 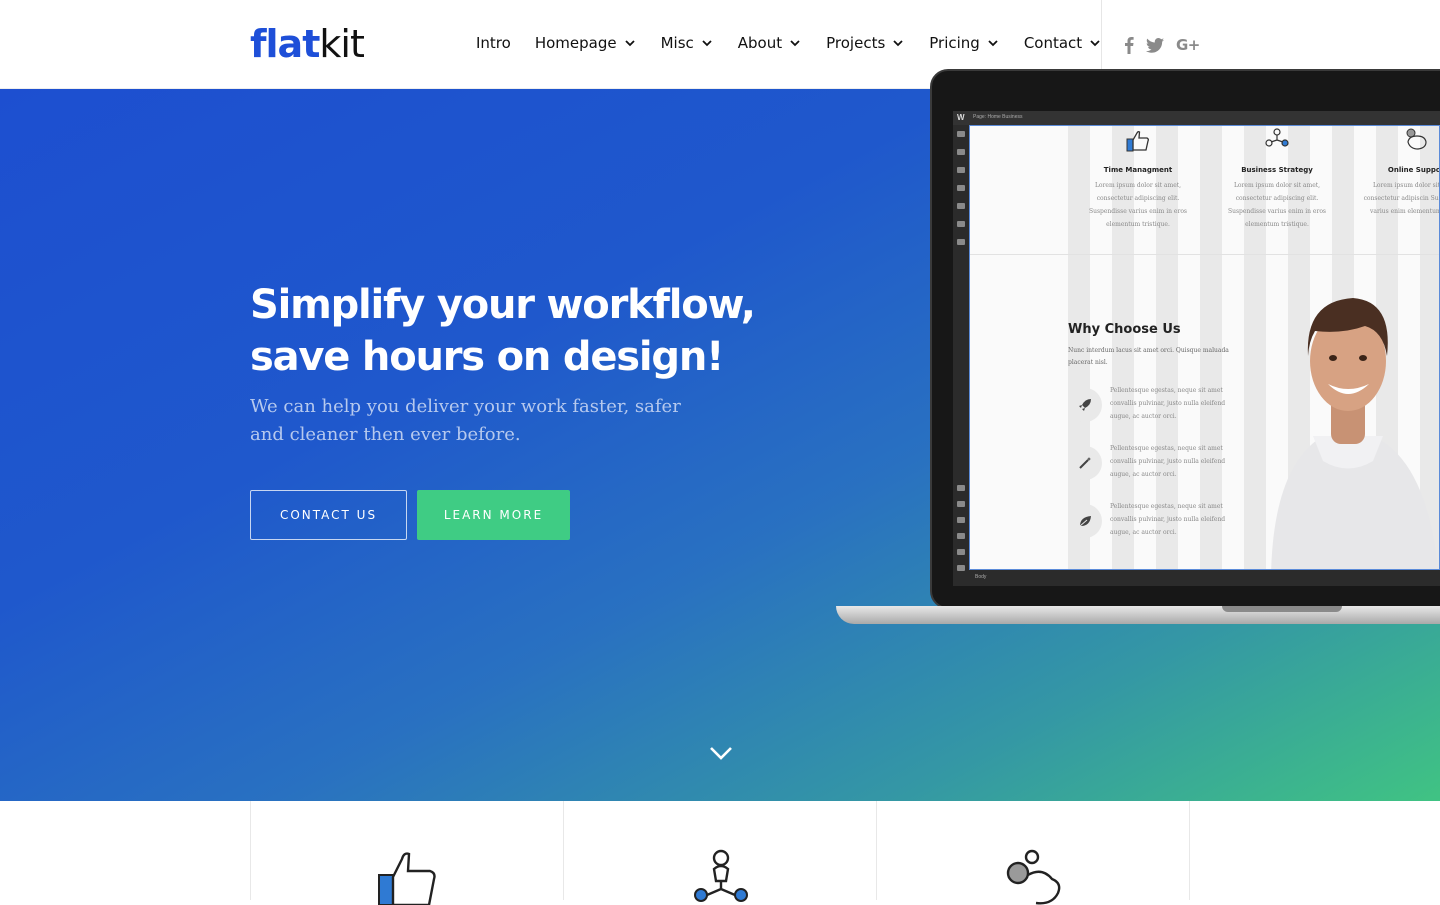 I want to click on nav-item-intro: Intro, so click(x=493, y=43).